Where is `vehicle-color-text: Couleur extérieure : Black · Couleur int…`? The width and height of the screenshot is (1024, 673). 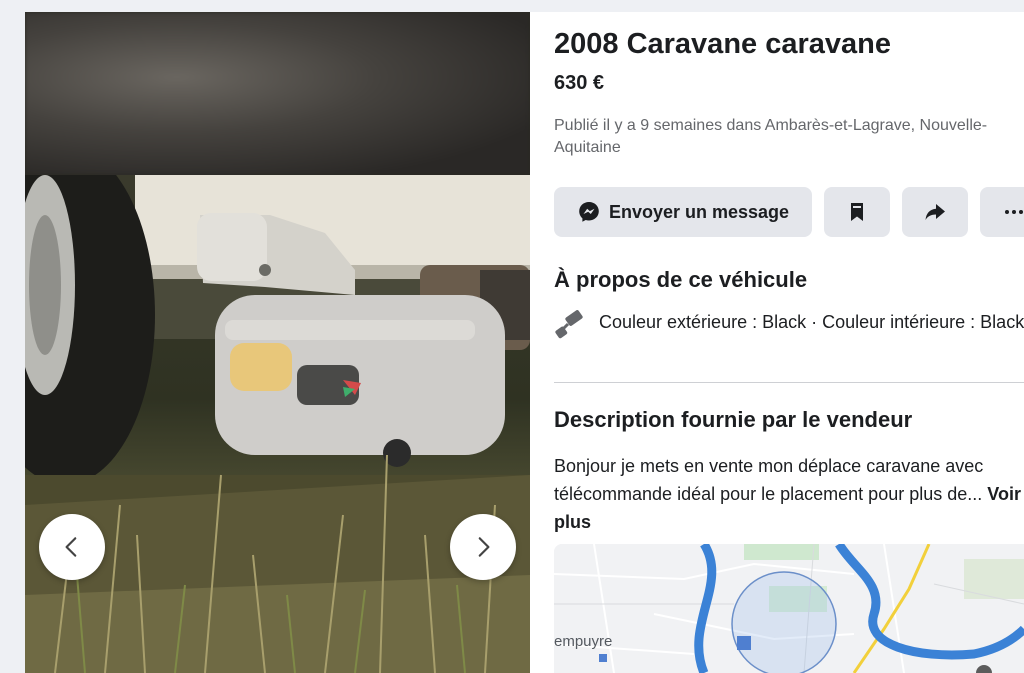 vehicle-color-text: Couleur extérieure : Black · Couleur int… is located at coordinates (811, 322).